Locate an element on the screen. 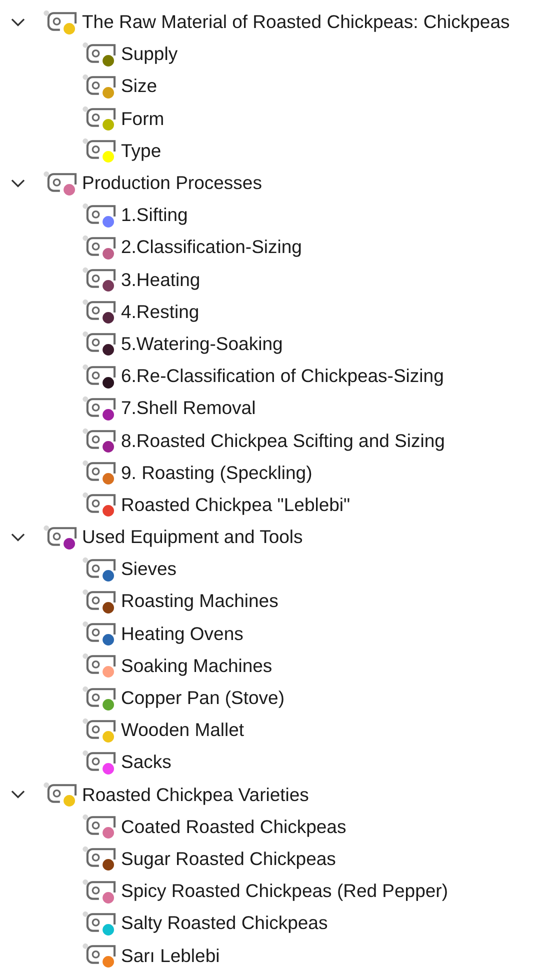 The image size is (557, 972). tree-item: Roasting Machines is located at coordinates (199, 601).